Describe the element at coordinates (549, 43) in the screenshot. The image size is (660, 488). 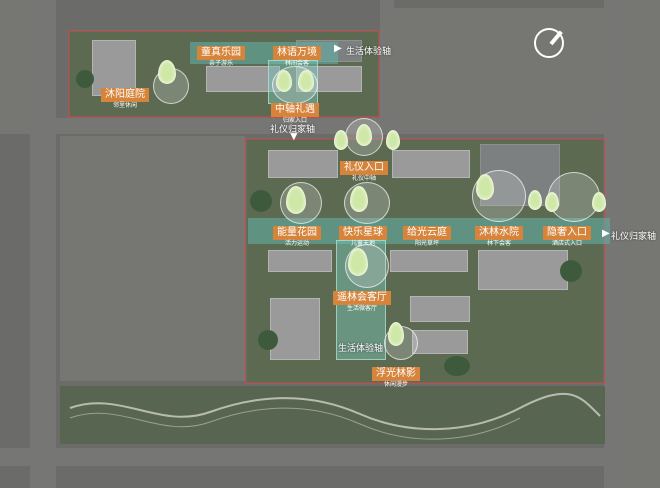
I see `compass-icon` at that location.